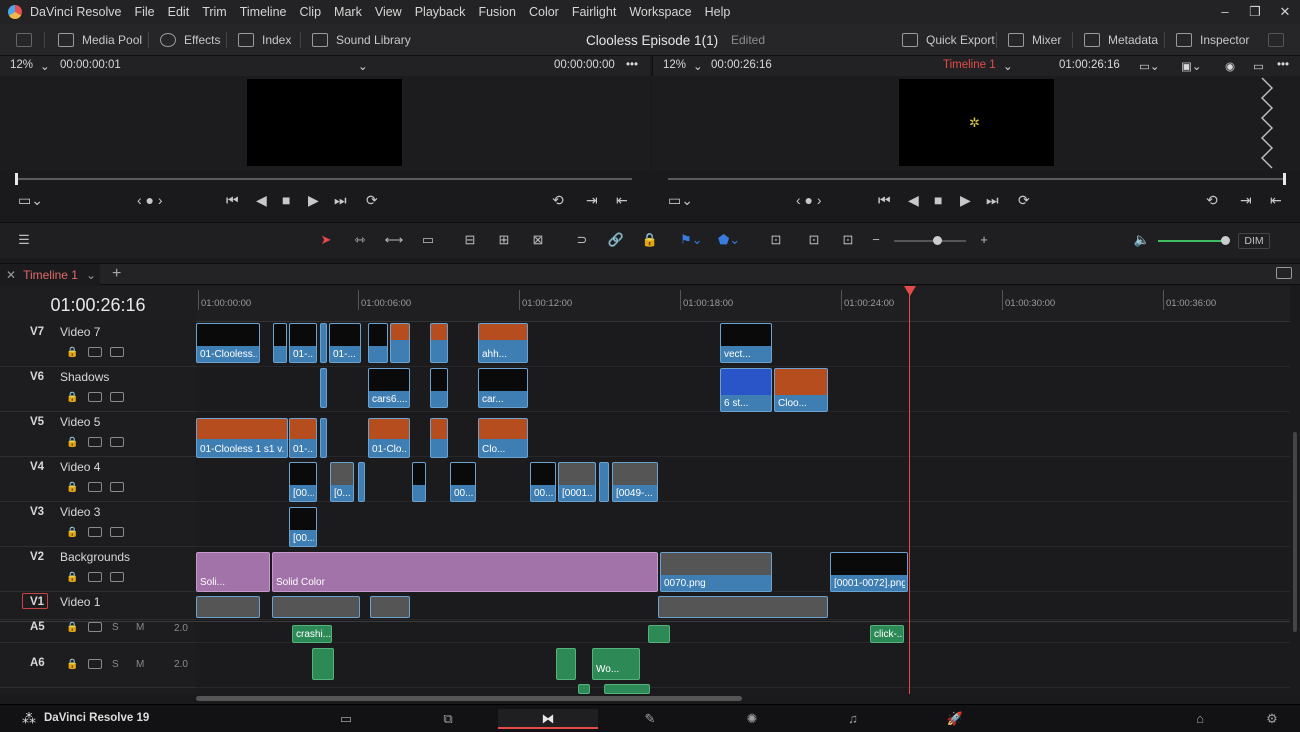  Describe the element at coordinates (1034, 40) in the screenshot. I see `mixer-button: Mixer` at that location.